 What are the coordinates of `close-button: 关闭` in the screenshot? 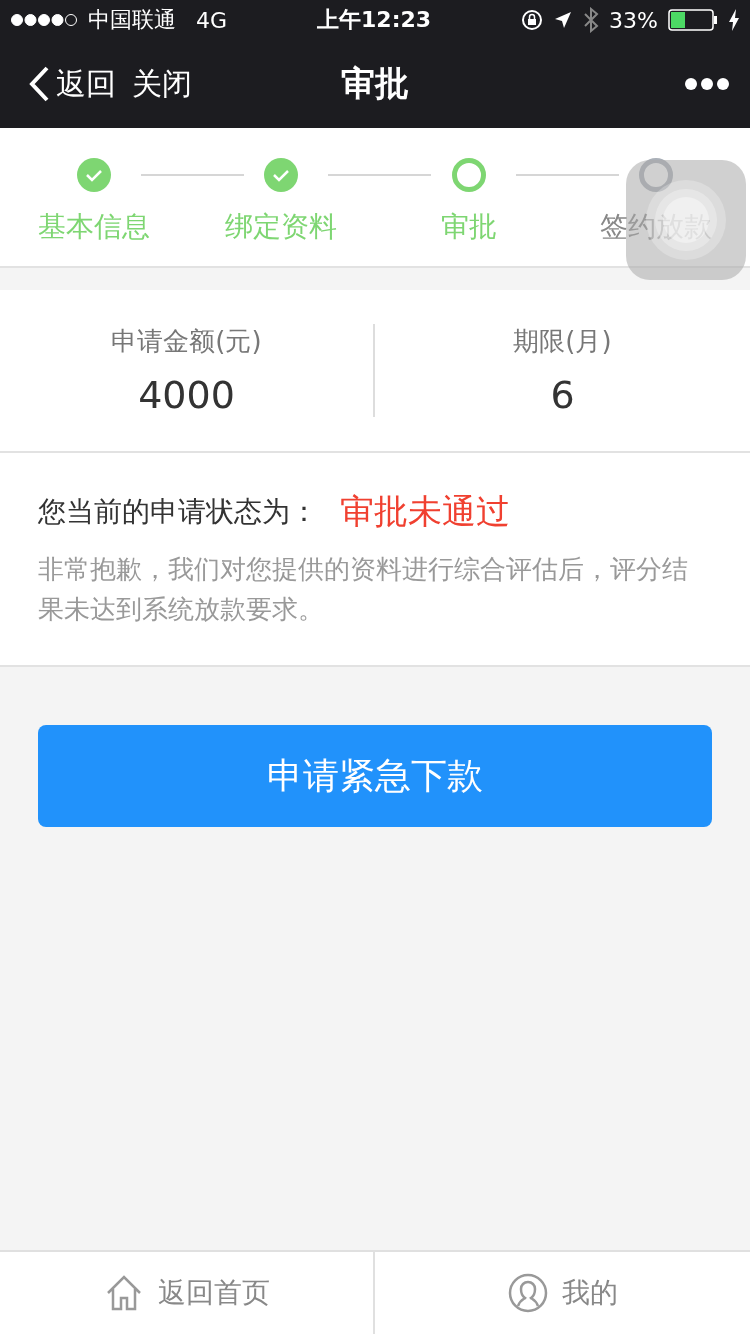 It's located at (162, 84).